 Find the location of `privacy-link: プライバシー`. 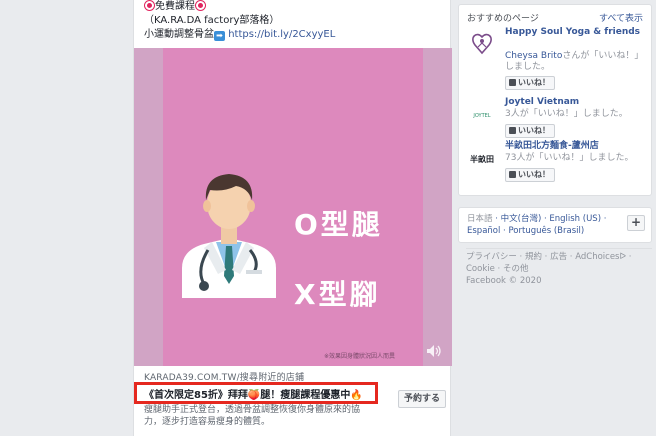

privacy-link: プライバシー is located at coordinates (491, 257).